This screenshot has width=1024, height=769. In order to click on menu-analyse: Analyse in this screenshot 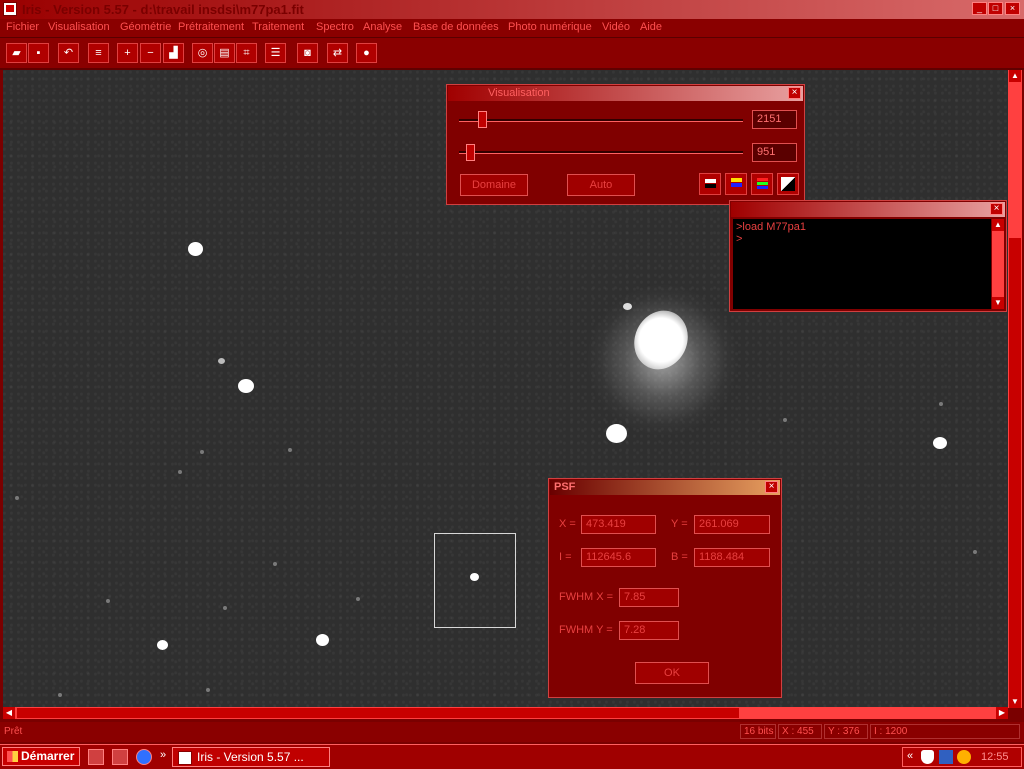, I will do `click(382, 27)`.